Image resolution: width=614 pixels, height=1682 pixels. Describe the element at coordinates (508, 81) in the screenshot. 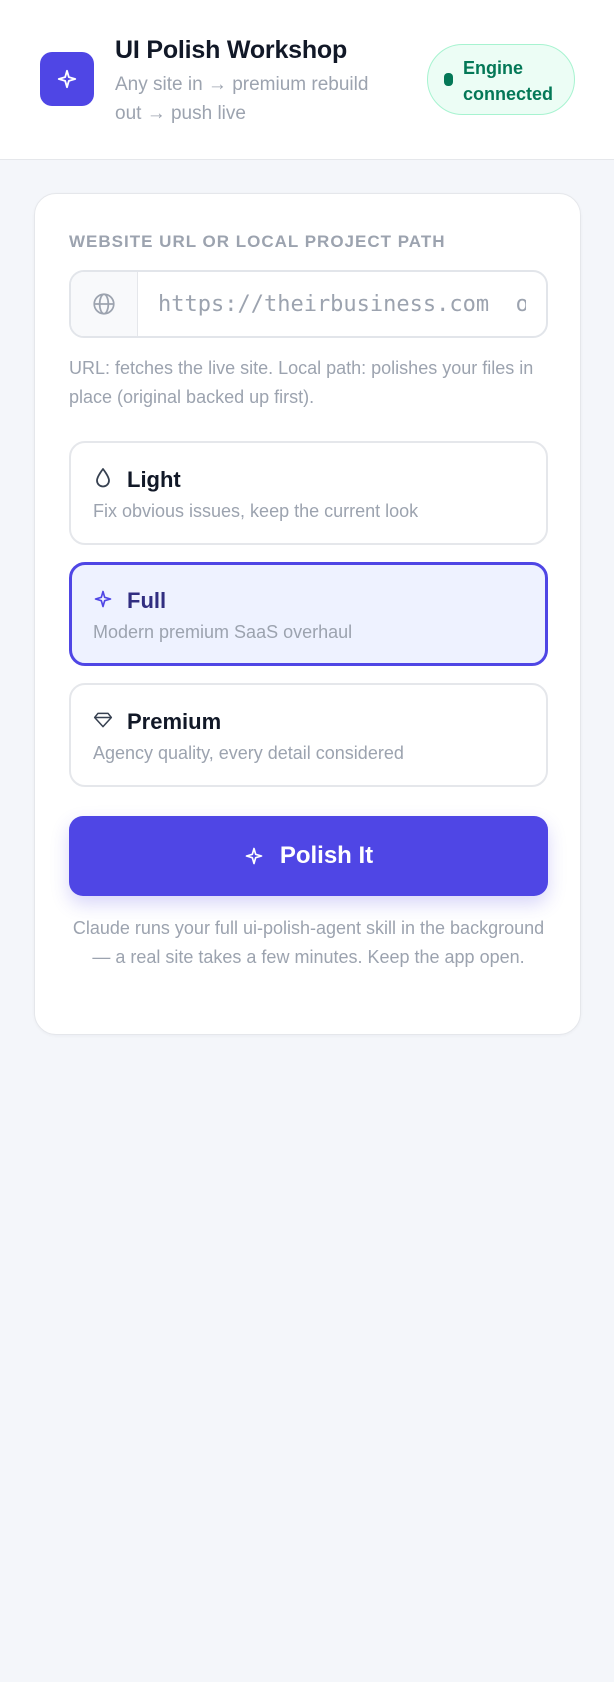

I see `status-label: Engine connected` at that location.